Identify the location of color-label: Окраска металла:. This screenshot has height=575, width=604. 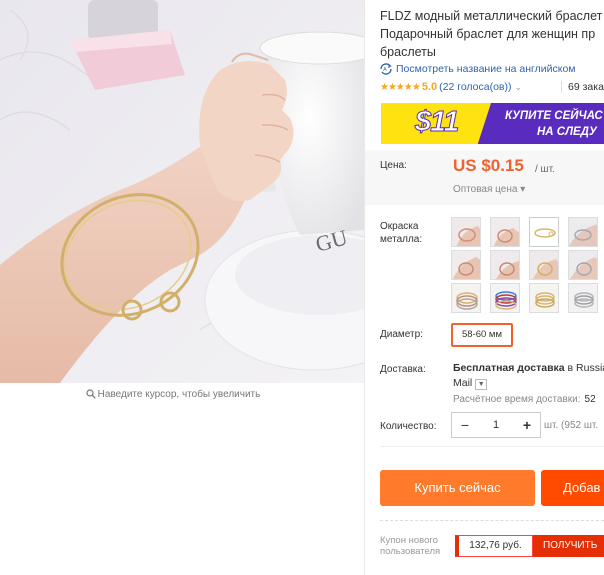
(401, 233).